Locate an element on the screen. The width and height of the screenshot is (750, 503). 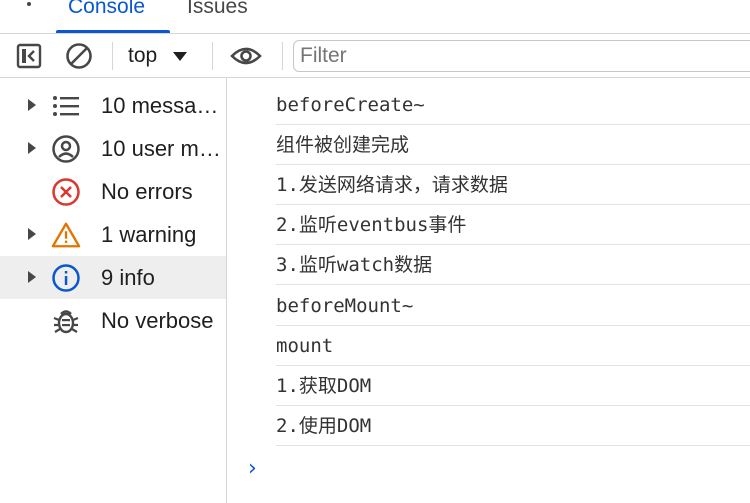
warning-icon is located at coordinates (66, 235).